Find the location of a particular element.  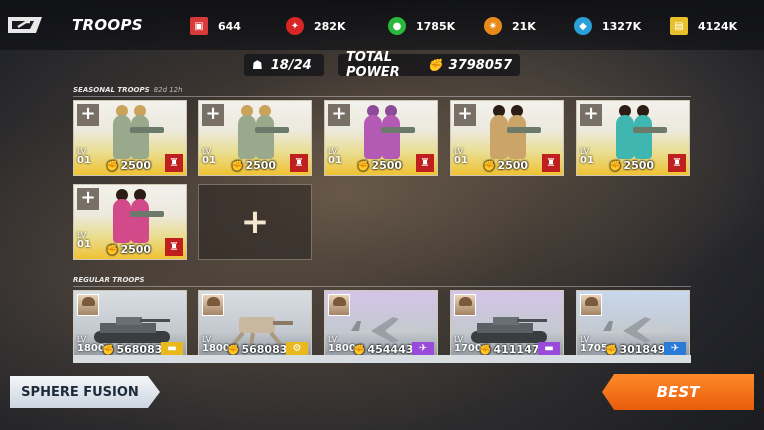

season-timer: 82d 12h is located at coordinates (168, 90).